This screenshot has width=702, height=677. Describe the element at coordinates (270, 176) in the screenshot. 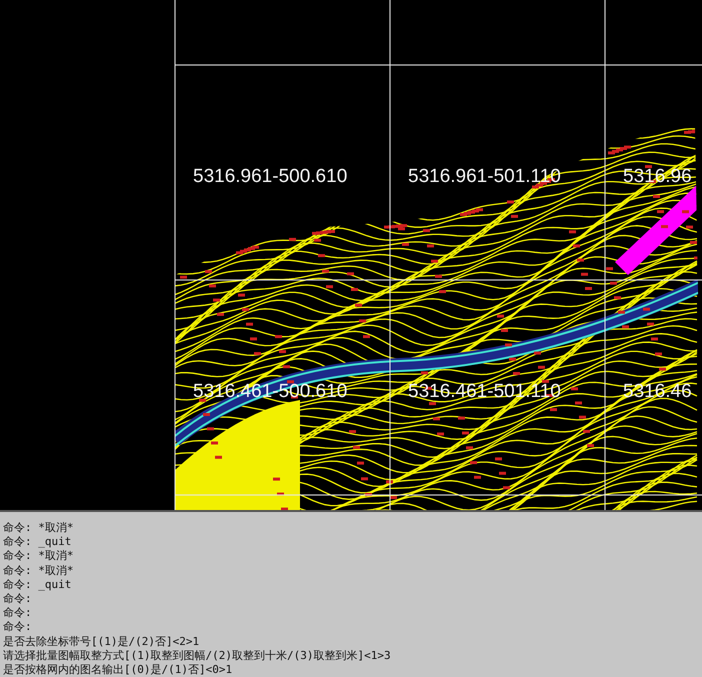

I see `sheet-number-label: 5316.961-500.610` at that location.